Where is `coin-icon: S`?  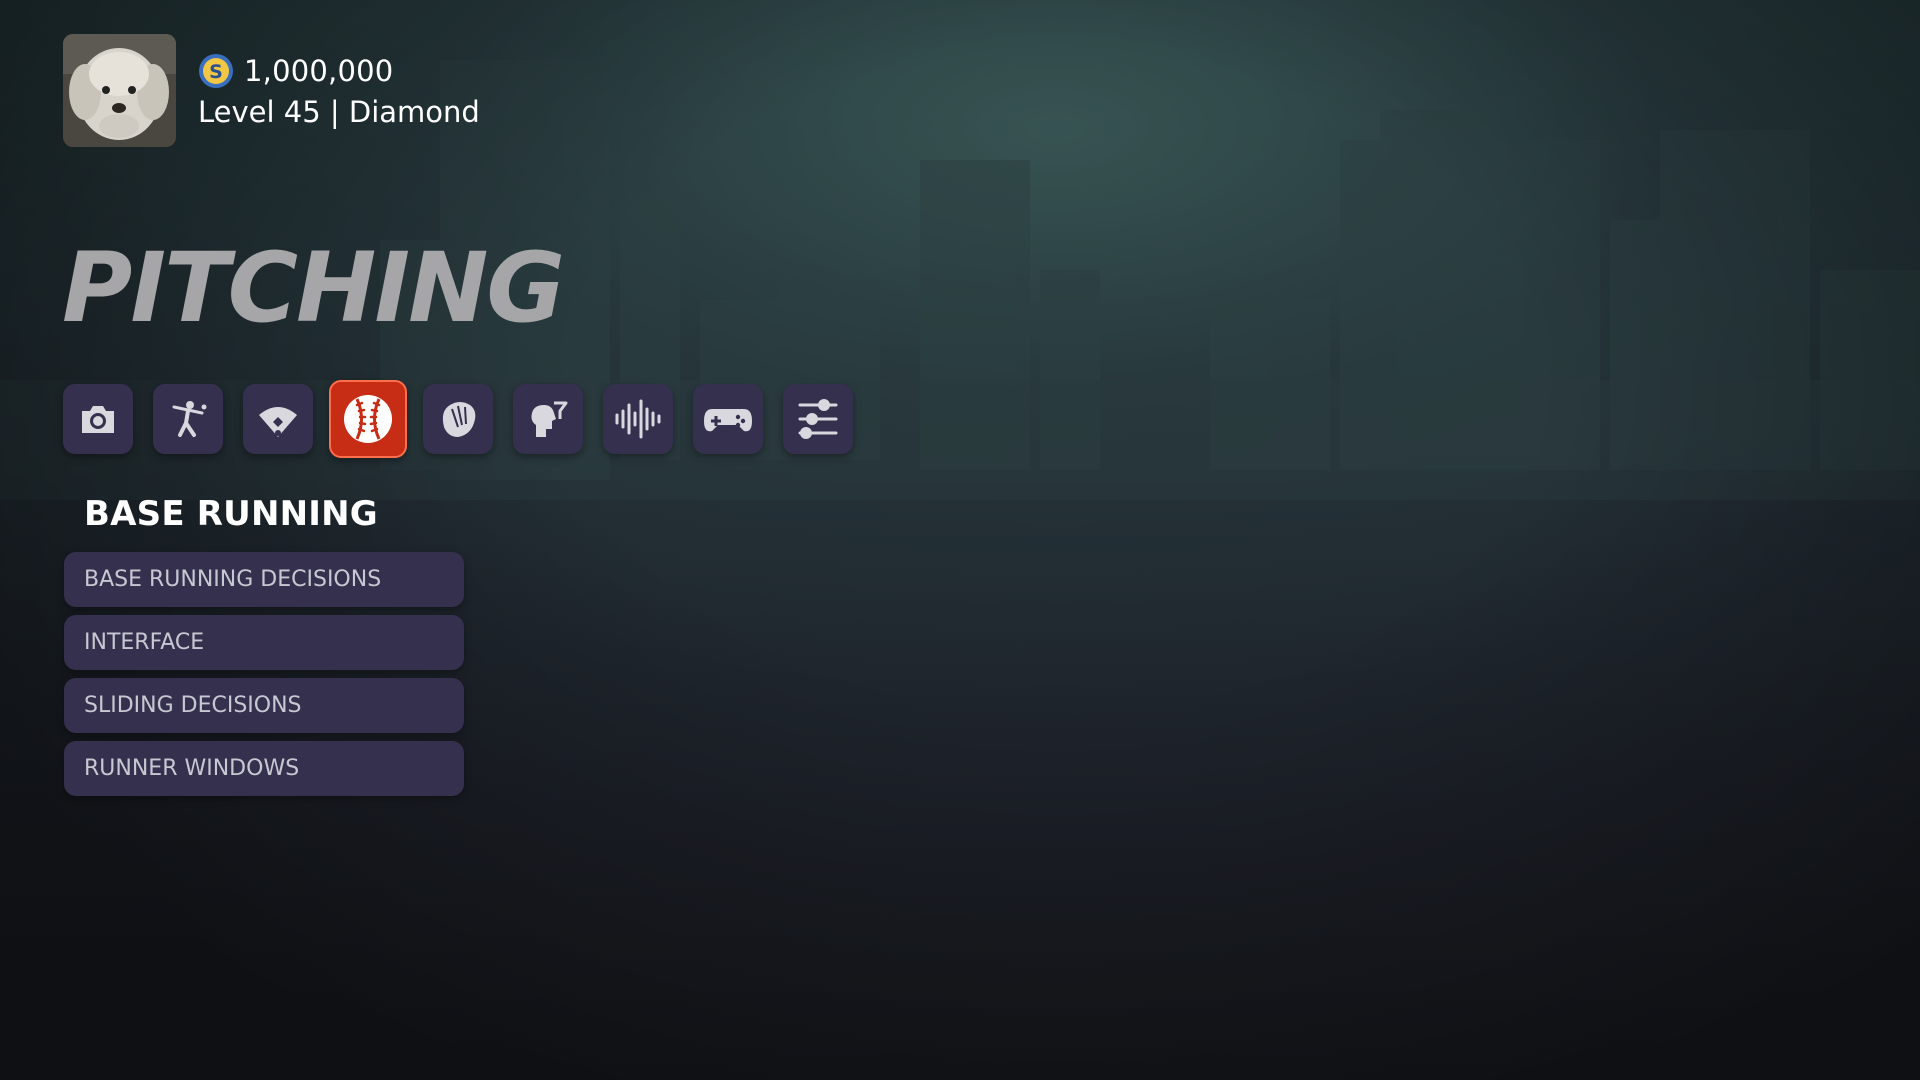 coin-icon: S is located at coordinates (216, 70).